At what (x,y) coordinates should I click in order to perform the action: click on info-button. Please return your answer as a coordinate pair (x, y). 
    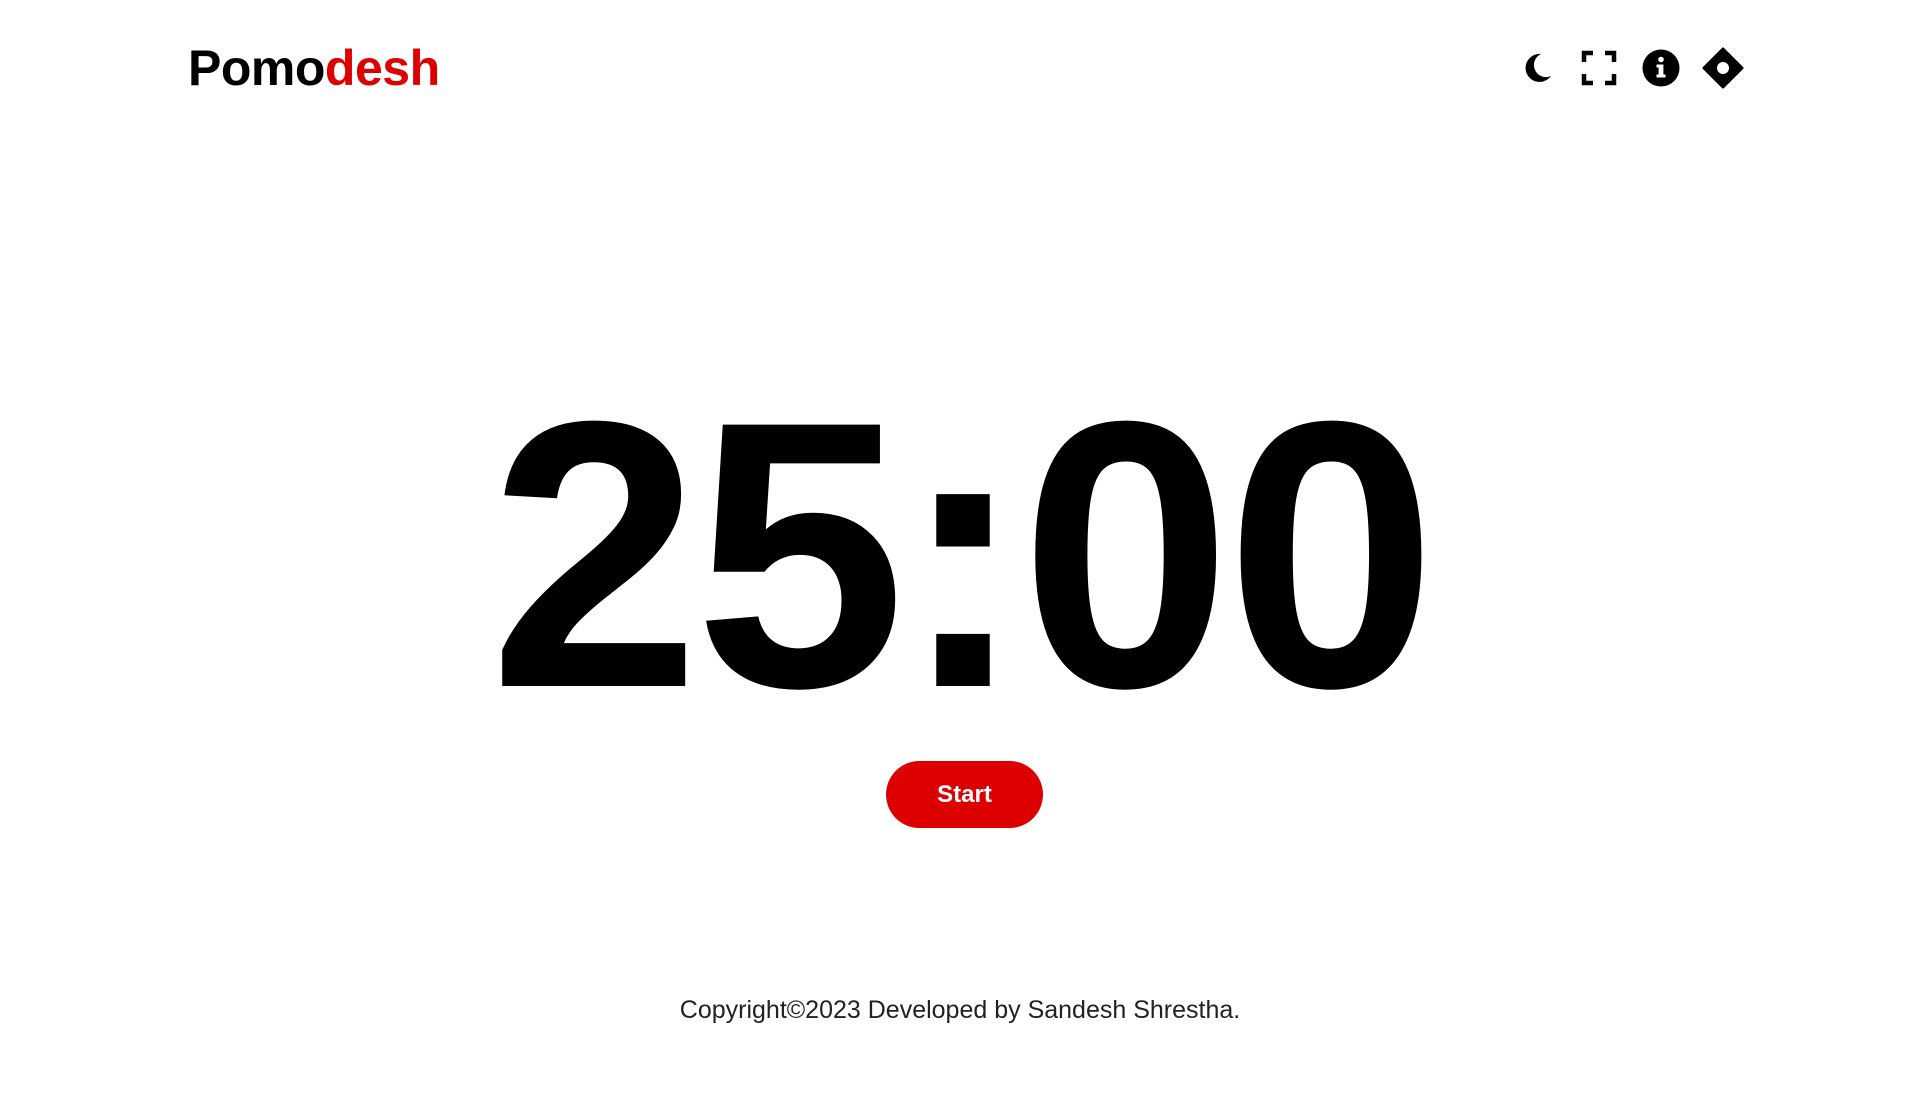
    Looking at the image, I should click on (1661, 68).